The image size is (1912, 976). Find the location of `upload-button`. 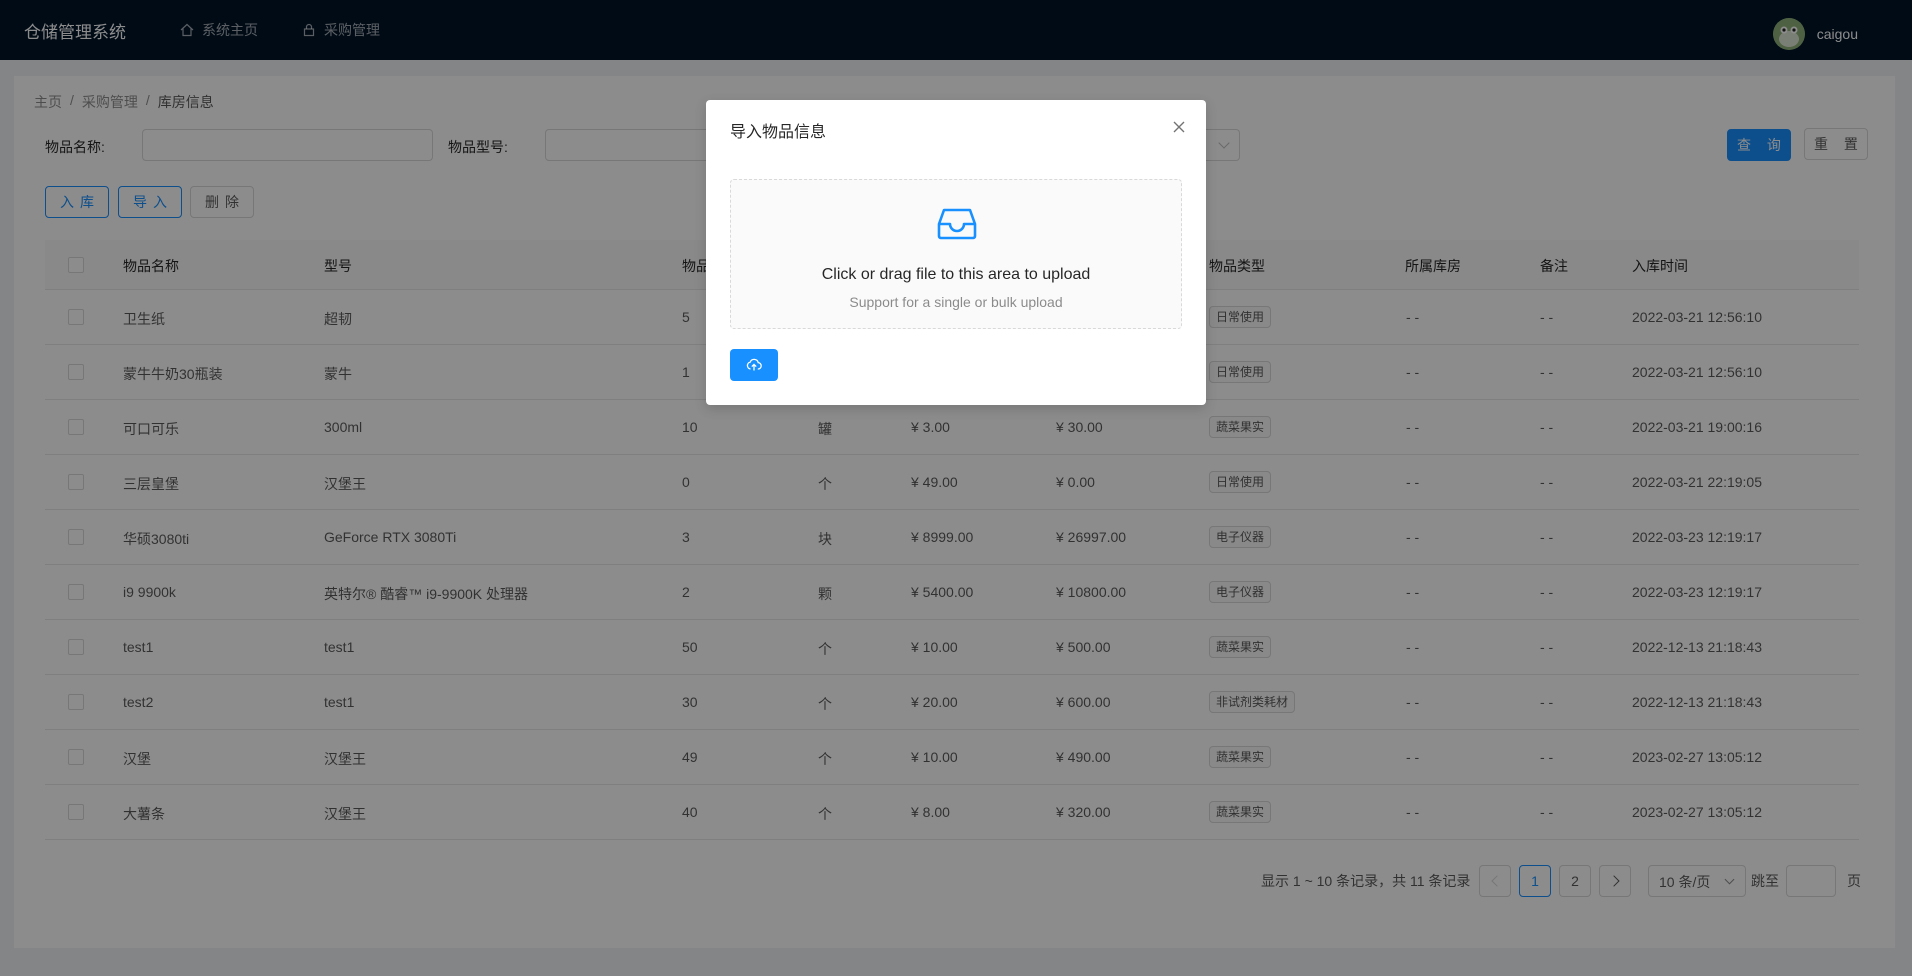

upload-button is located at coordinates (754, 365).